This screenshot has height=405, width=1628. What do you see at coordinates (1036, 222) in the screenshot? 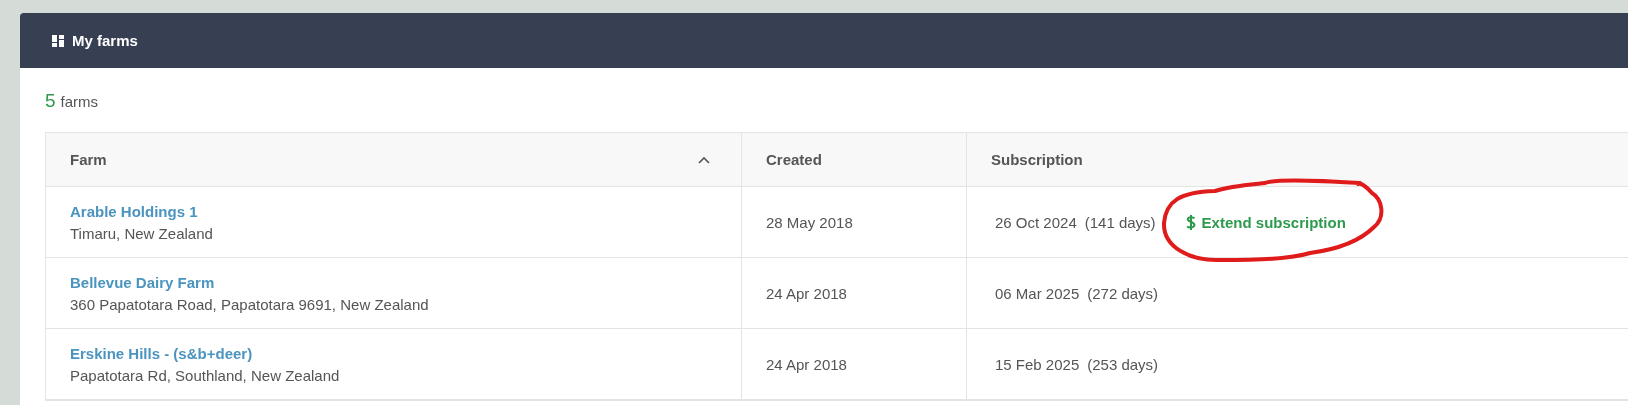
I see `expiry-date: 26 Oct 2024` at bounding box center [1036, 222].